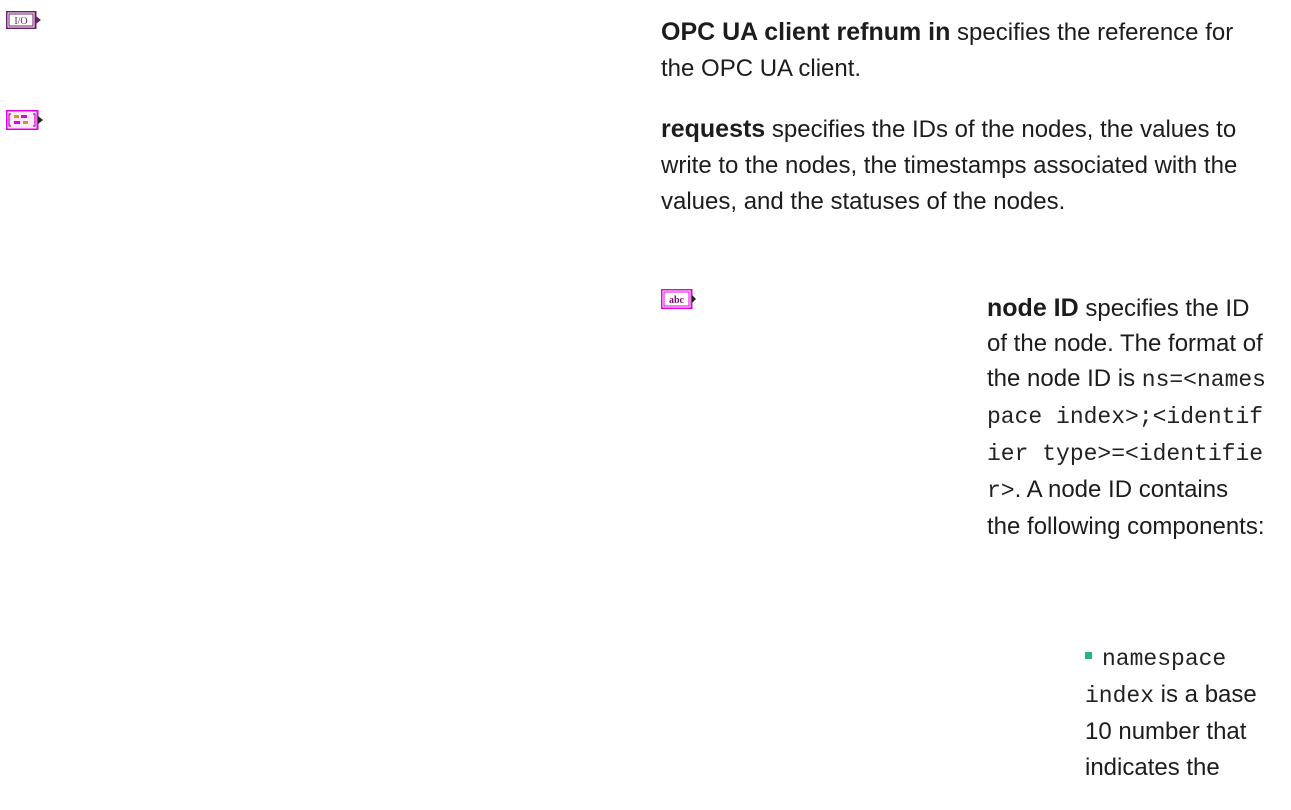 The width and height of the screenshot is (1291, 810). Describe the element at coordinates (1033, 308) in the screenshot. I see `sub-param-name: node ID` at that location.